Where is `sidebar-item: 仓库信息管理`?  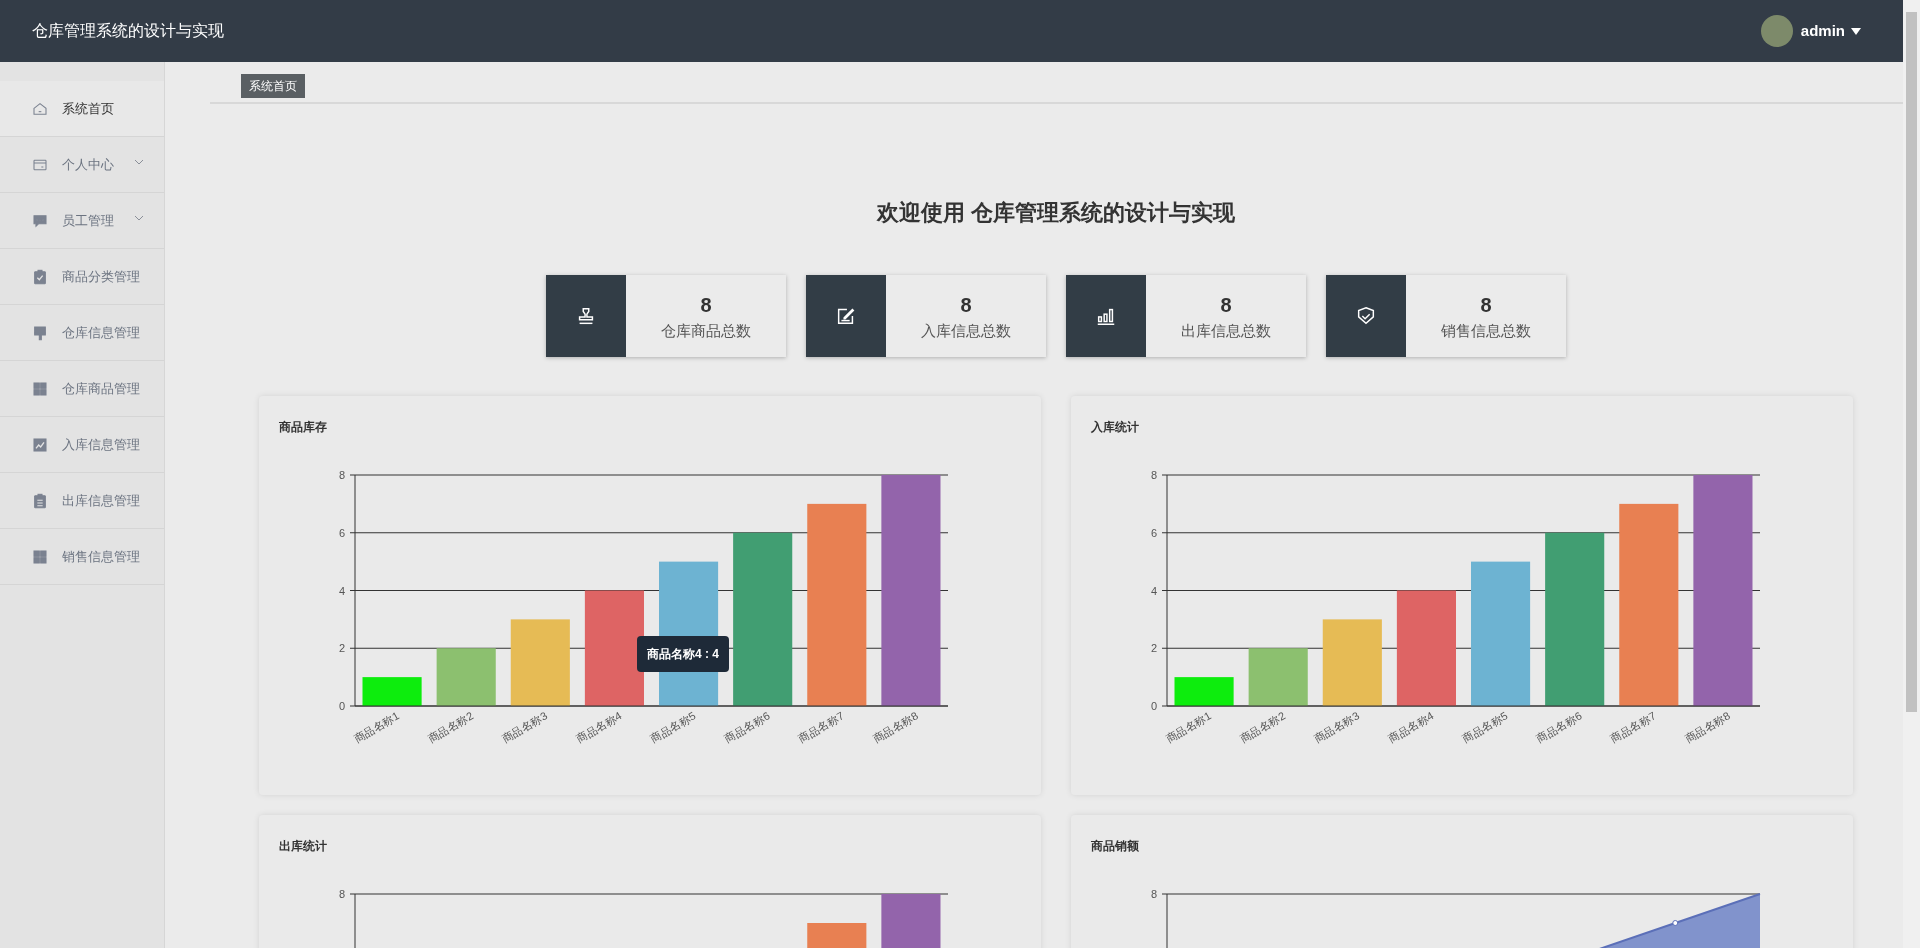 sidebar-item: 仓库信息管理 is located at coordinates (82, 333).